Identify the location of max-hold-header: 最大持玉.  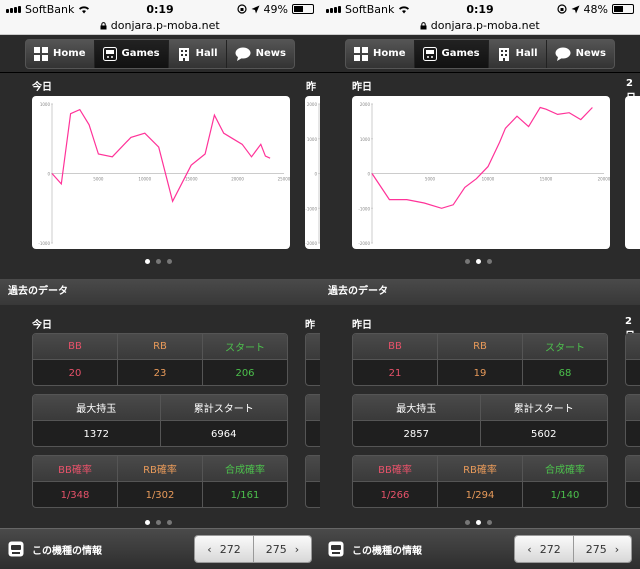
(97, 407).